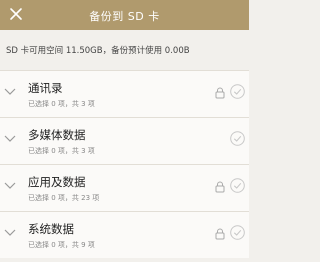  What do you see at coordinates (61, 245) in the screenshot?
I see `item-subtitle: 已选择 0 项，共 9 项` at bounding box center [61, 245].